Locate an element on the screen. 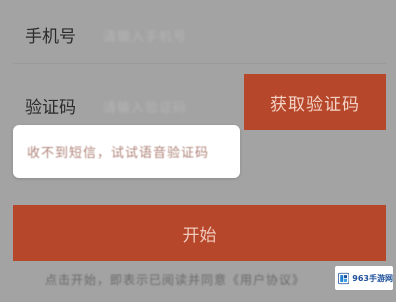  code-input: 请输入验证码 is located at coordinates (145, 106).